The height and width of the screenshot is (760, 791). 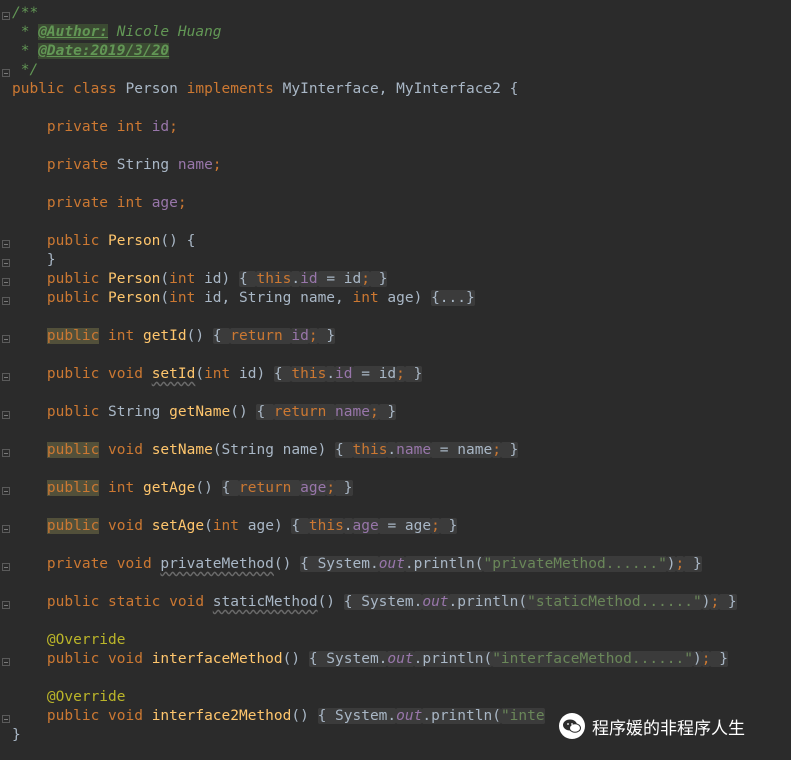 I want to click on code-token: MyInterface, MyInterface2 {, so click(x=400, y=89).